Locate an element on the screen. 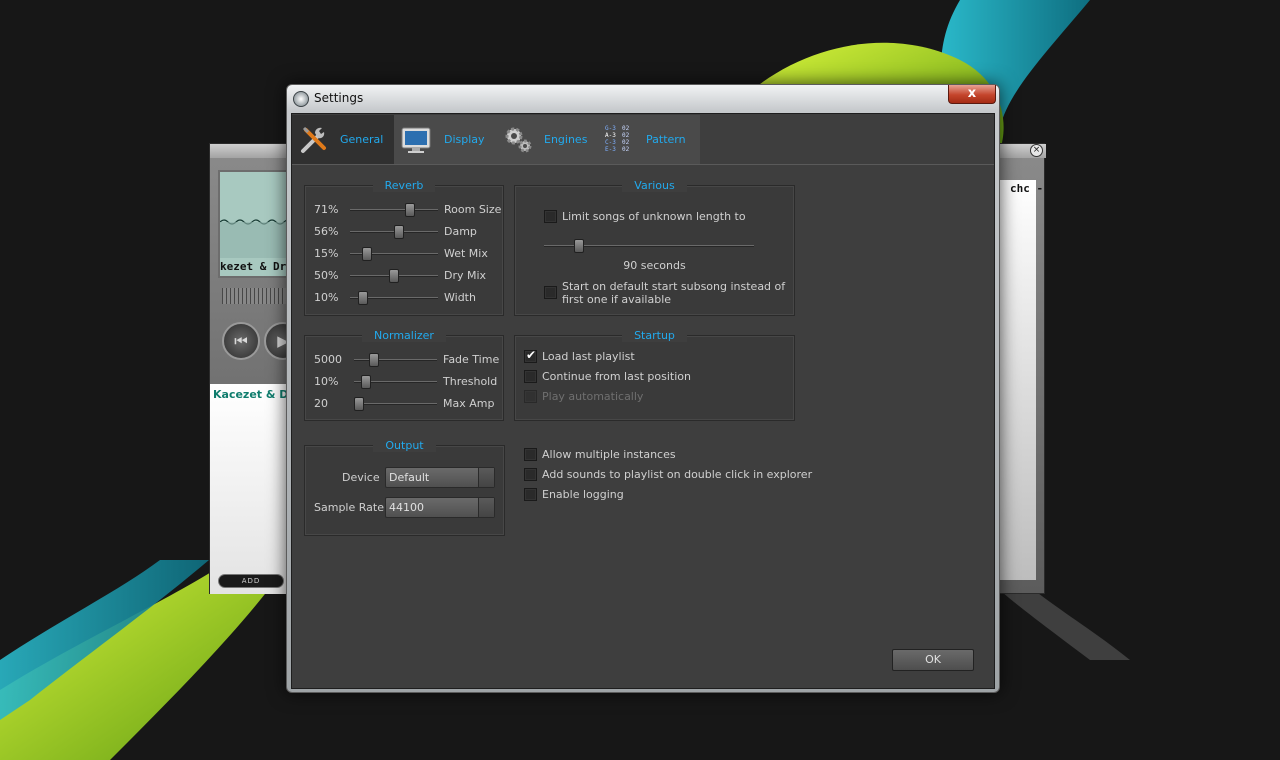  limit-length-checkbox is located at coordinates (550, 216).